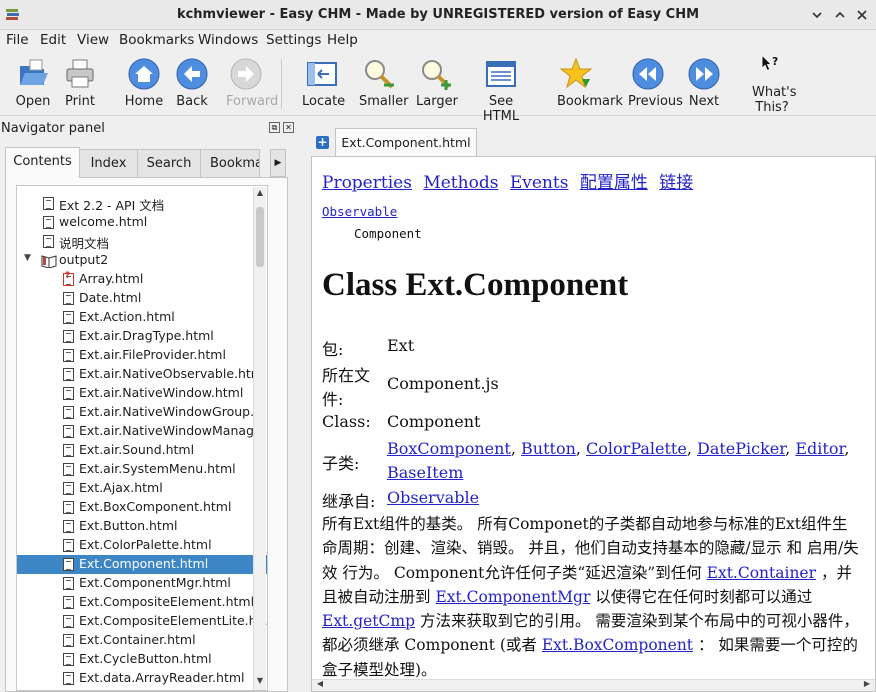 The image size is (876, 692). What do you see at coordinates (368, 621) in the screenshot?
I see `getcmp-link: Ext.getCmp` at bounding box center [368, 621].